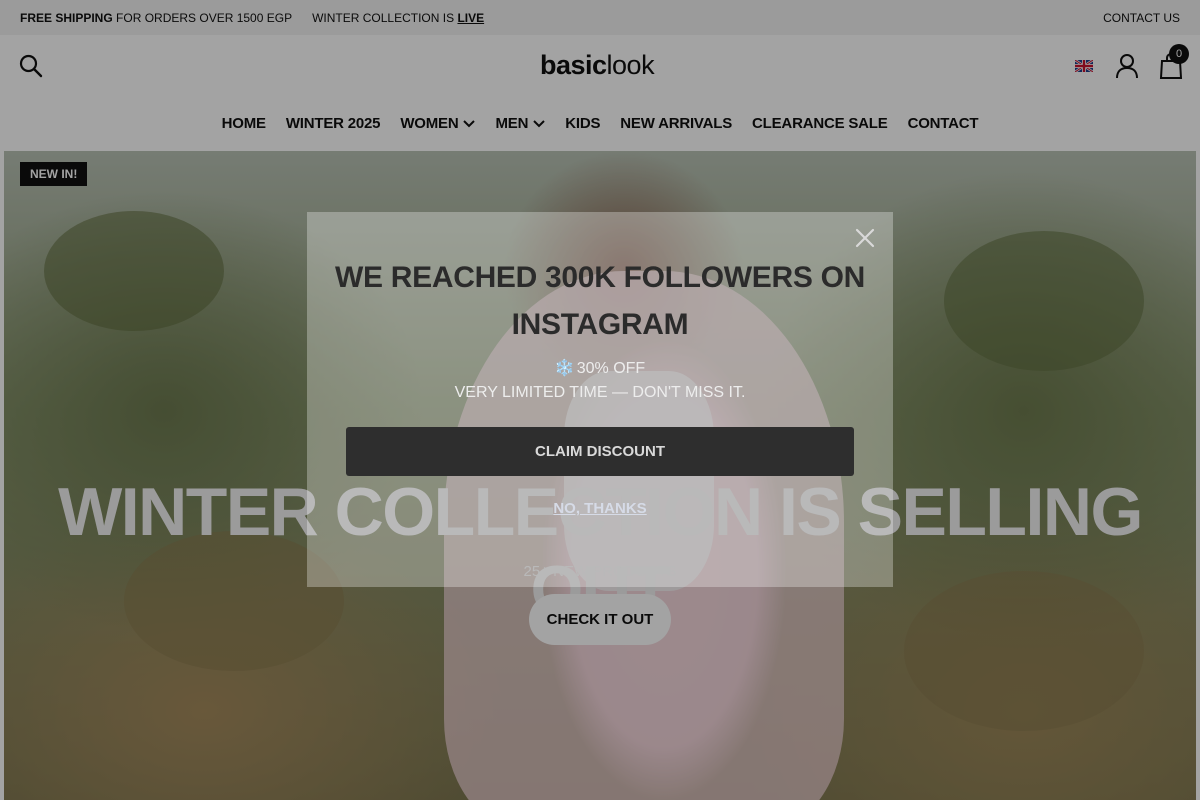 The width and height of the screenshot is (1200, 800). I want to click on no-thanks-link: NO, THANKS, so click(600, 508).